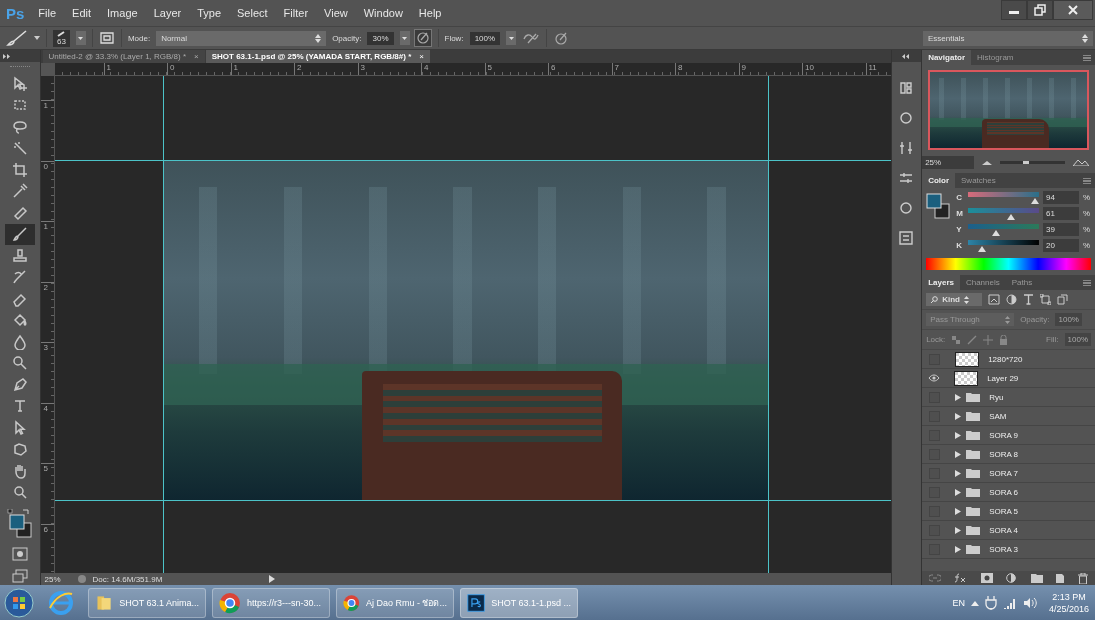 This screenshot has width=1095, height=620. What do you see at coordinates (995, 57) in the screenshot?
I see `panel-tab: Histogram` at bounding box center [995, 57].